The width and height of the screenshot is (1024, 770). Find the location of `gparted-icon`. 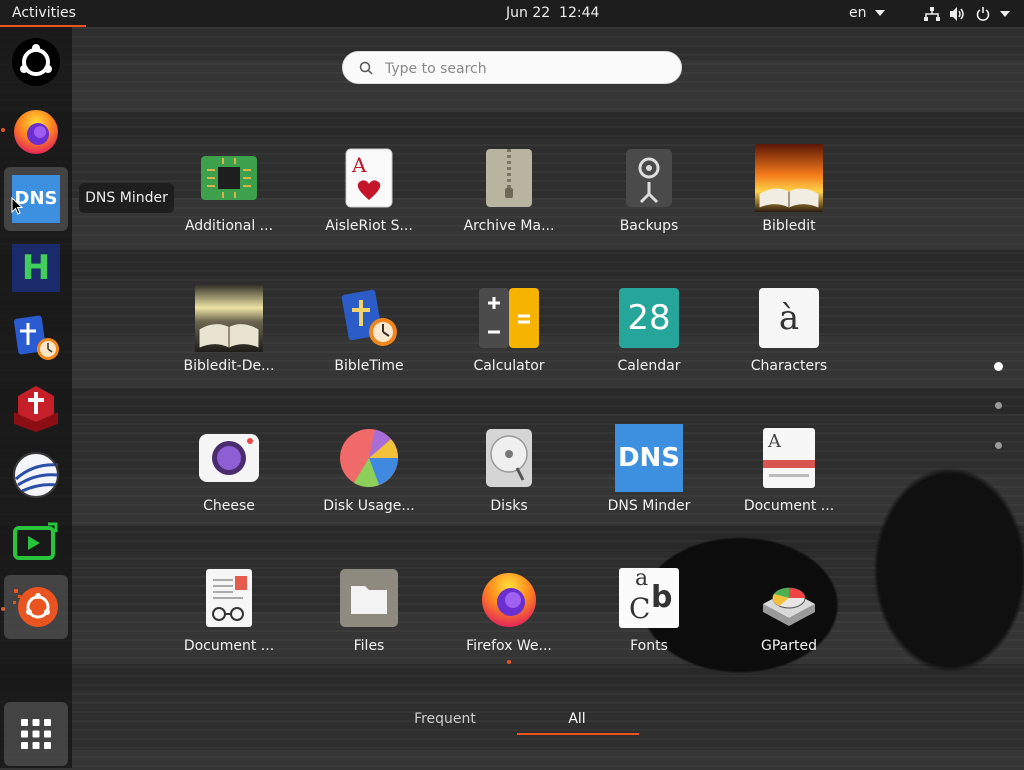

gparted-icon is located at coordinates (789, 606).